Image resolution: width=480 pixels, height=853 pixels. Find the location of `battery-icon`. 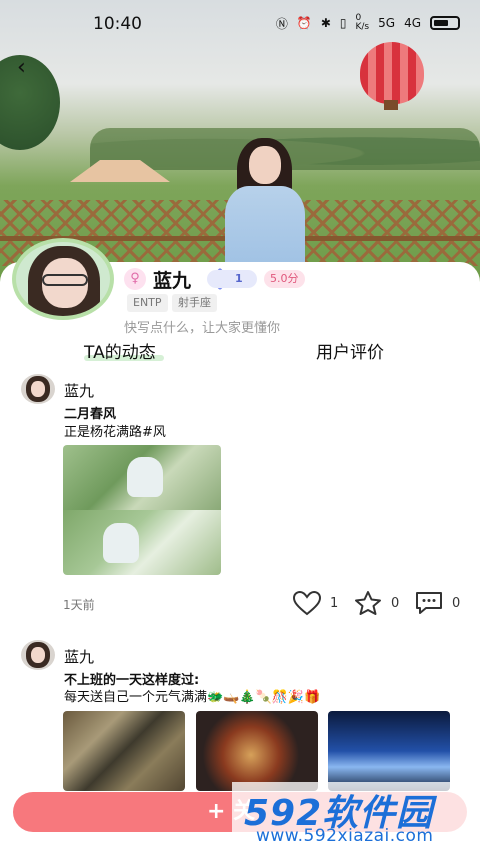

battery-icon is located at coordinates (445, 23).